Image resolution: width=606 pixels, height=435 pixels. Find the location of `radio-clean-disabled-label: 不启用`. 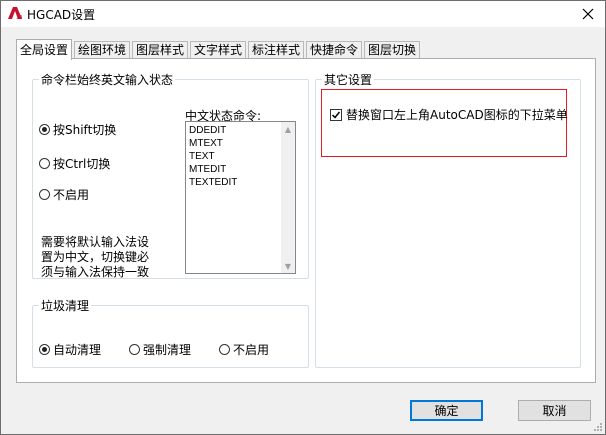

radio-clean-disabled-label: 不启用 is located at coordinates (251, 350).